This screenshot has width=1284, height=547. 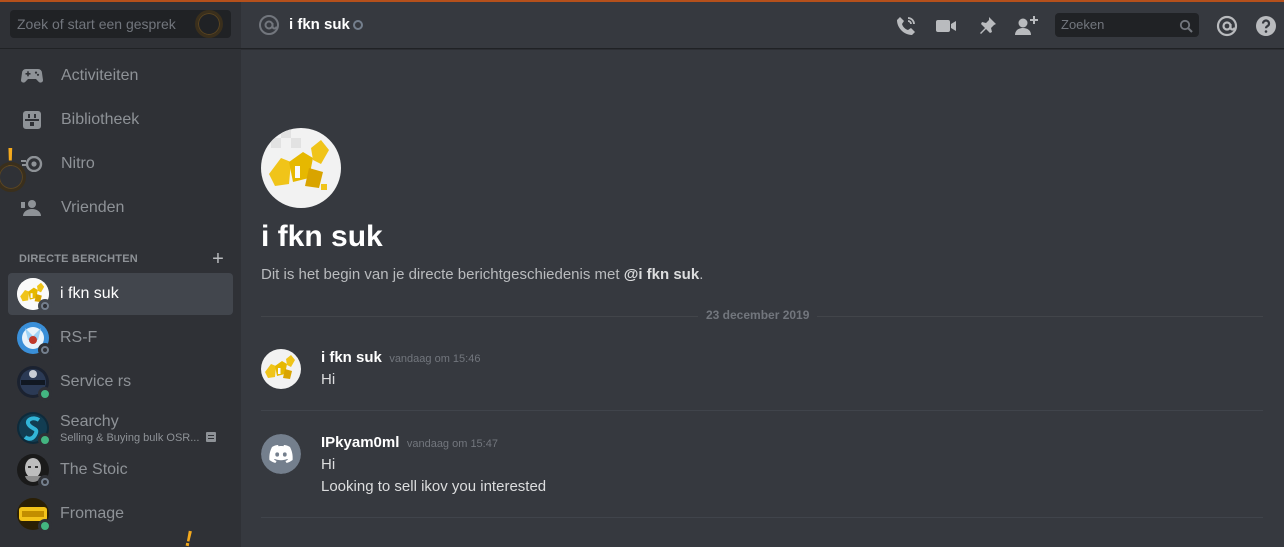 I want to click on intro-avatar, so click(x=301, y=168).